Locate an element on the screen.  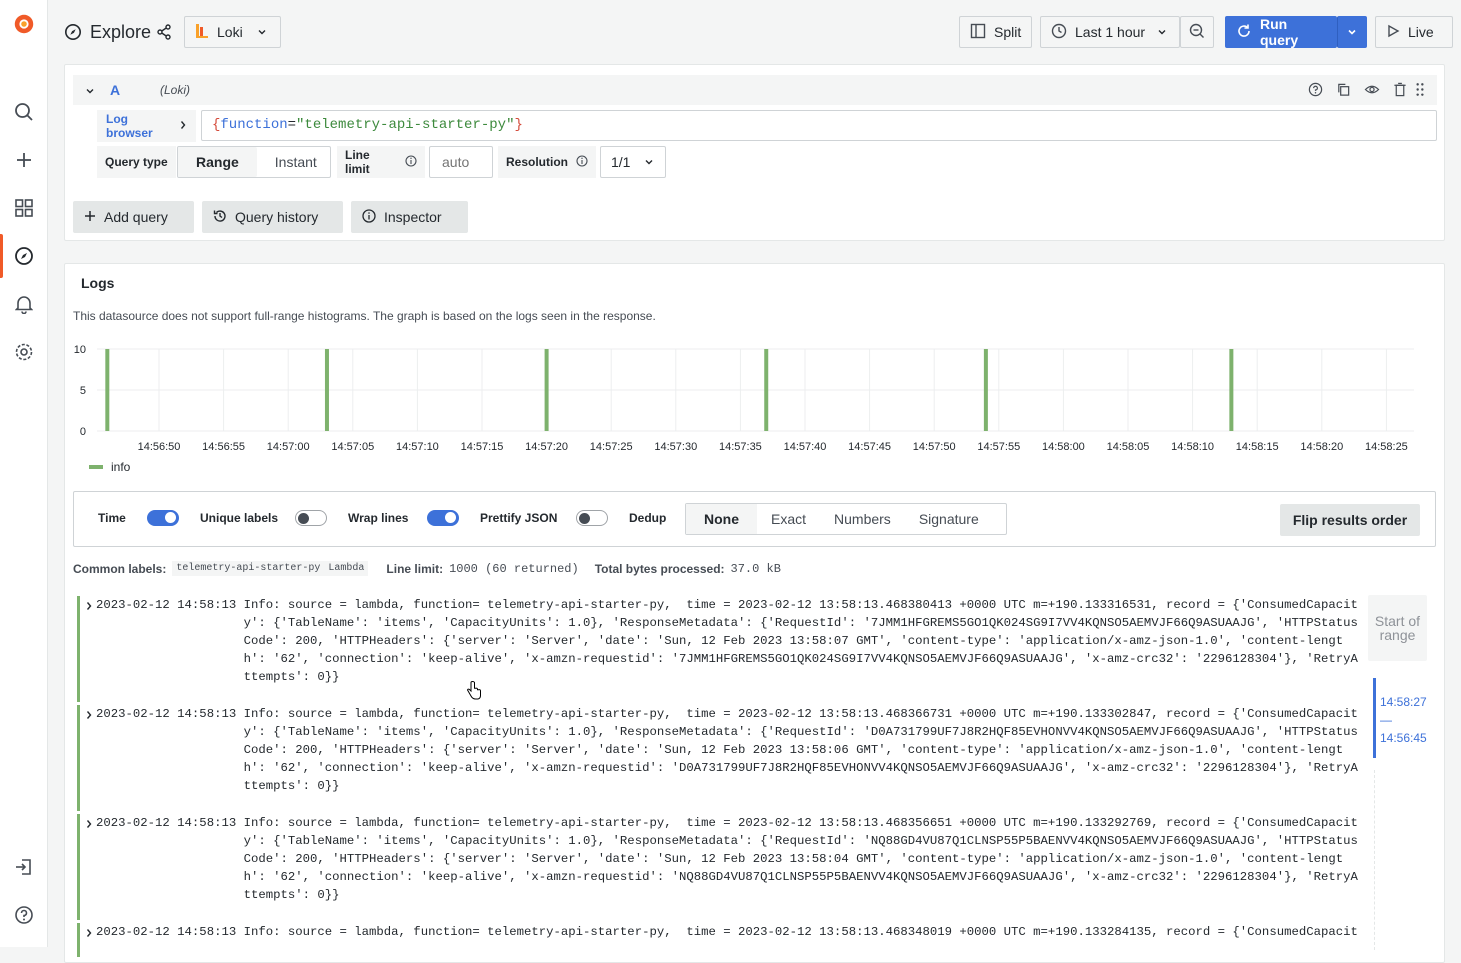
query-type-radio-group: Range Instant is located at coordinates (254, 162).